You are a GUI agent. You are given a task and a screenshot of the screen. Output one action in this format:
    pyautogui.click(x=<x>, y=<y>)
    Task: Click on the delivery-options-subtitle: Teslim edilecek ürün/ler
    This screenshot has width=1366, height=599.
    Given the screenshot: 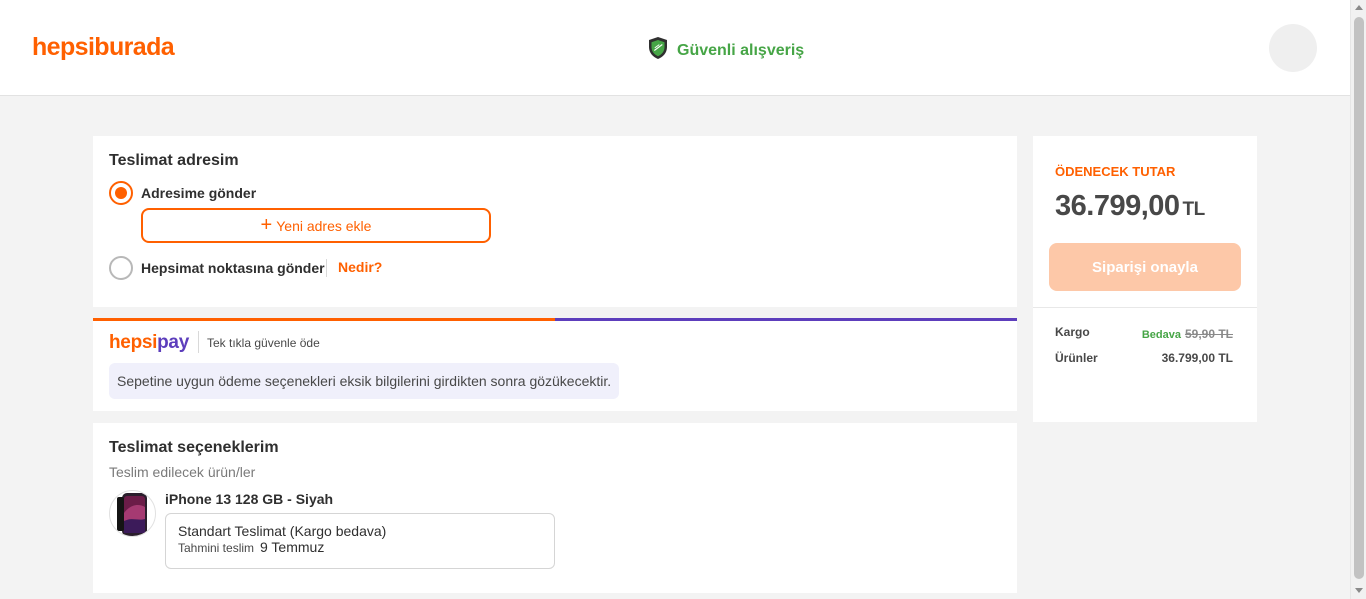 What is the action you would take?
    pyautogui.click(x=182, y=472)
    